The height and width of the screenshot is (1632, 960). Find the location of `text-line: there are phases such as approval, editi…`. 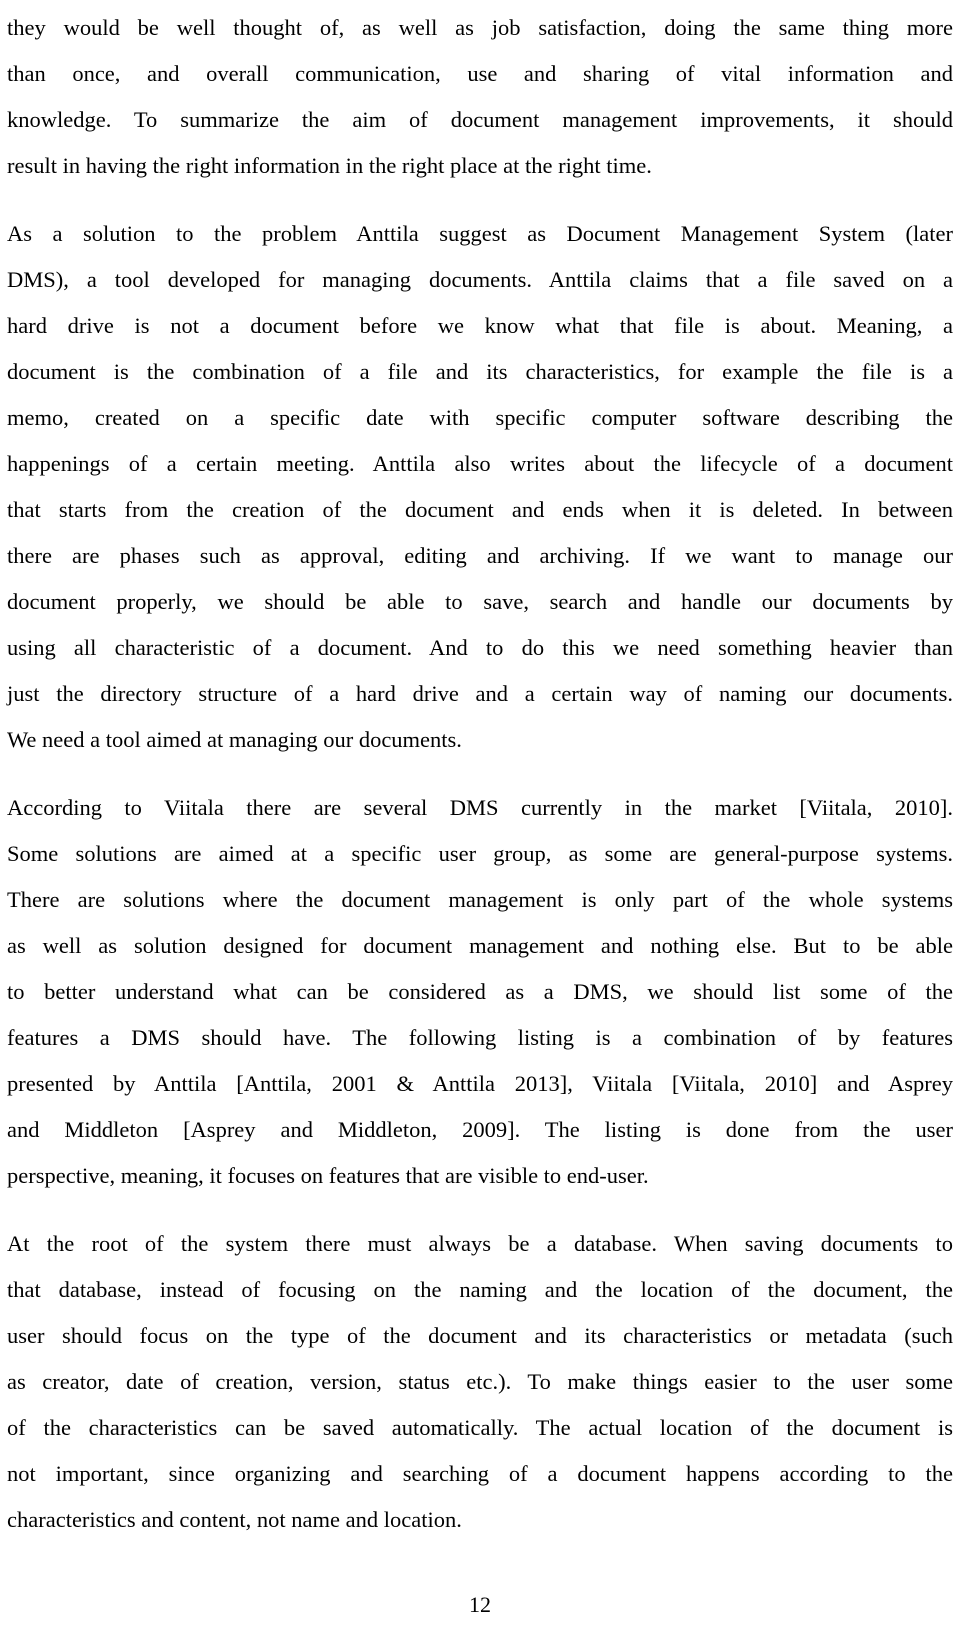

text-line: there are phases such as approval, editi… is located at coordinates (480, 555).